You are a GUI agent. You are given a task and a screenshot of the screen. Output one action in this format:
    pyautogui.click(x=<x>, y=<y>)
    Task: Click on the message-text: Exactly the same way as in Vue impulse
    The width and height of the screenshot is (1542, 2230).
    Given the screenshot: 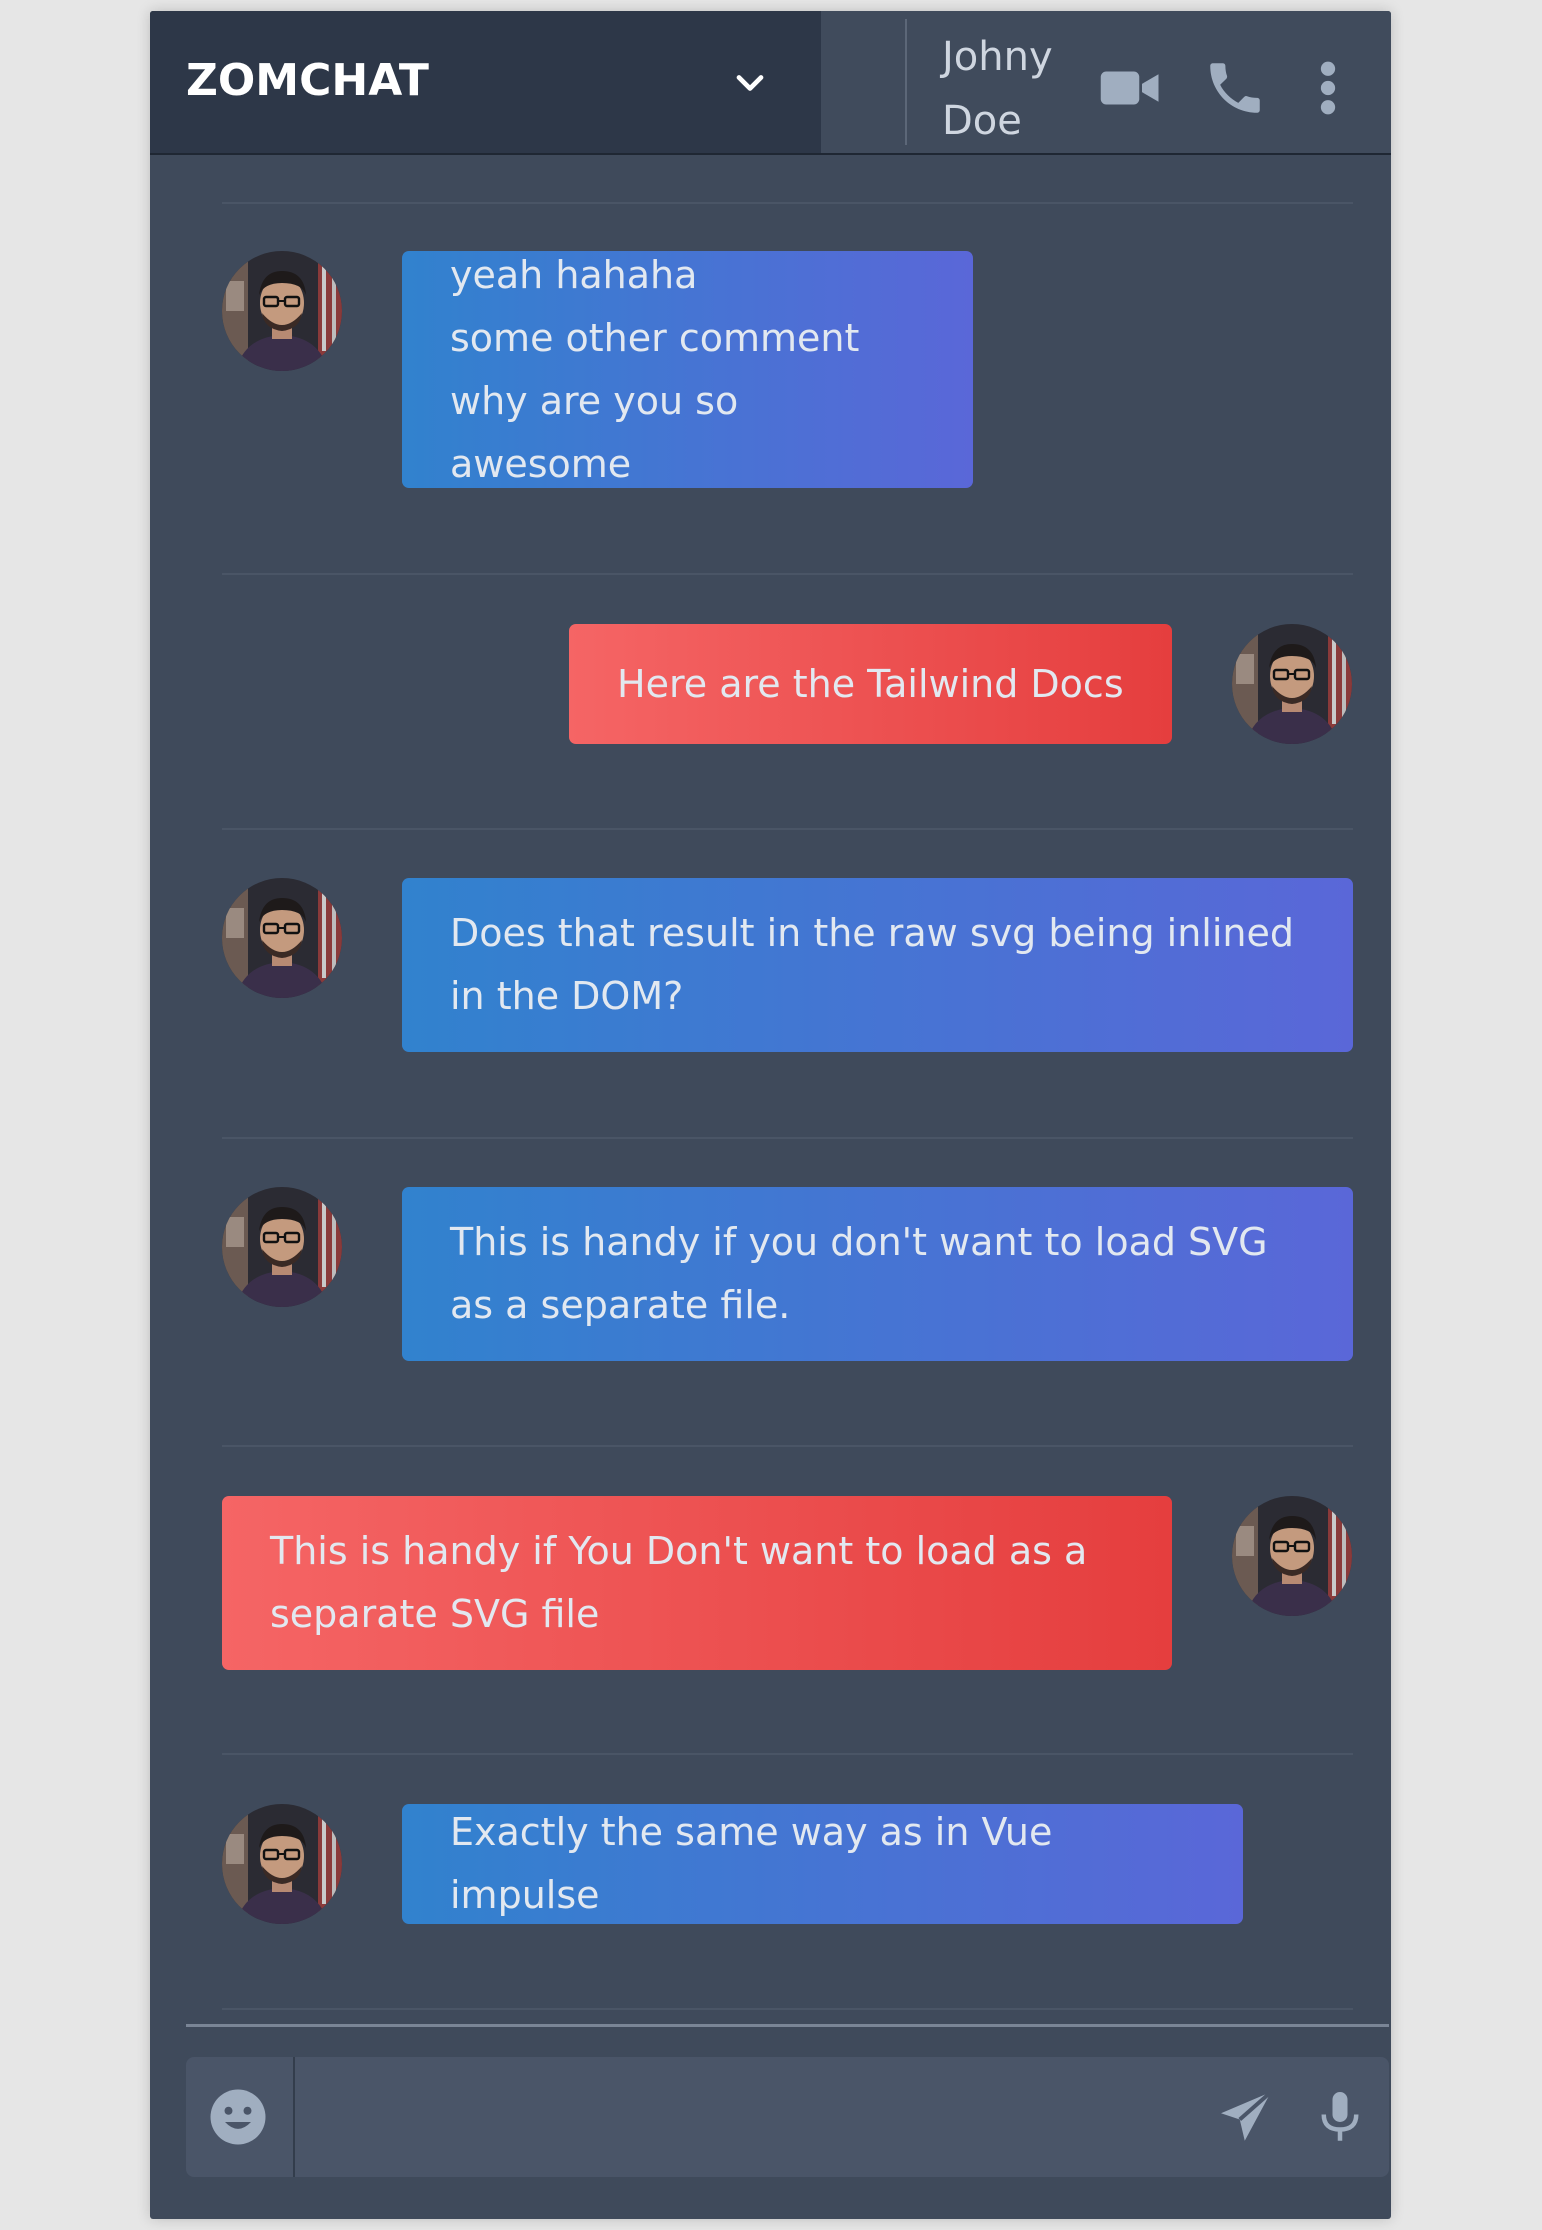 What is the action you would take?
    pyautogui.click(x=751, y=1863)
    